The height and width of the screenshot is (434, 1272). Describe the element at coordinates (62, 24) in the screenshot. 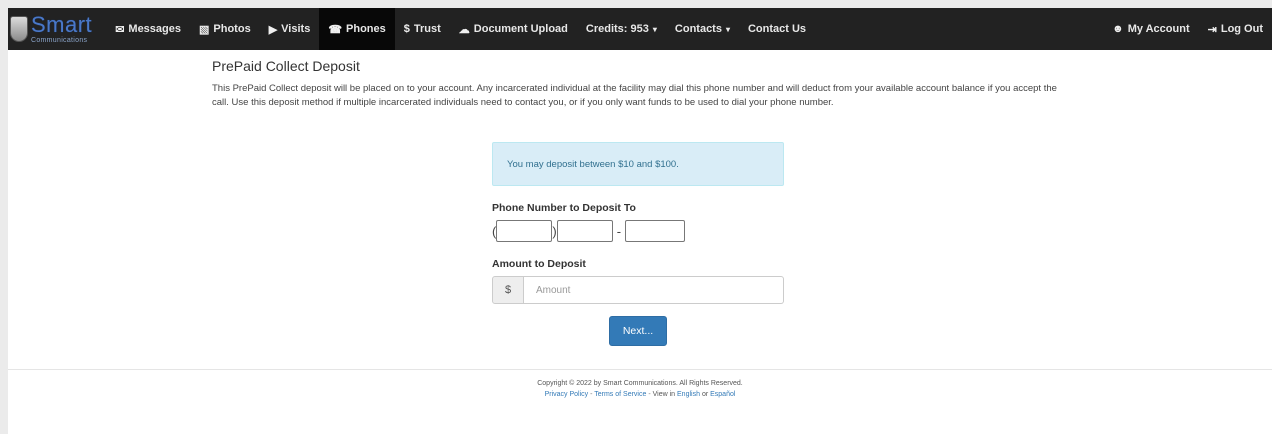

I see `brand-name: Smart` at that location.